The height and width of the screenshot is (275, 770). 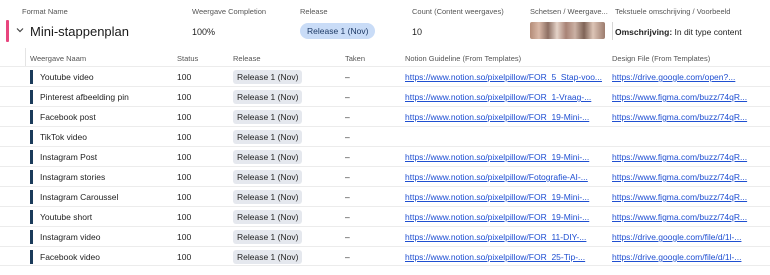 I want to click on header-weergave-completion: Weergave Completion, so click(x=229, y=11).